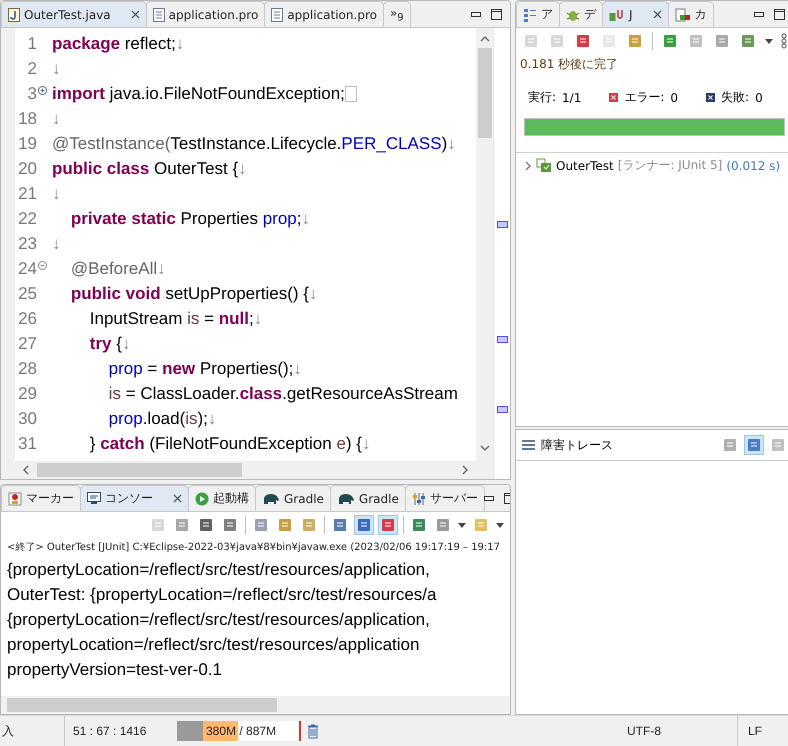 The image size is (788, 746). Describe the element at coordinates (42, 265) in the screenshot. I see `collapse-icon` at that location.